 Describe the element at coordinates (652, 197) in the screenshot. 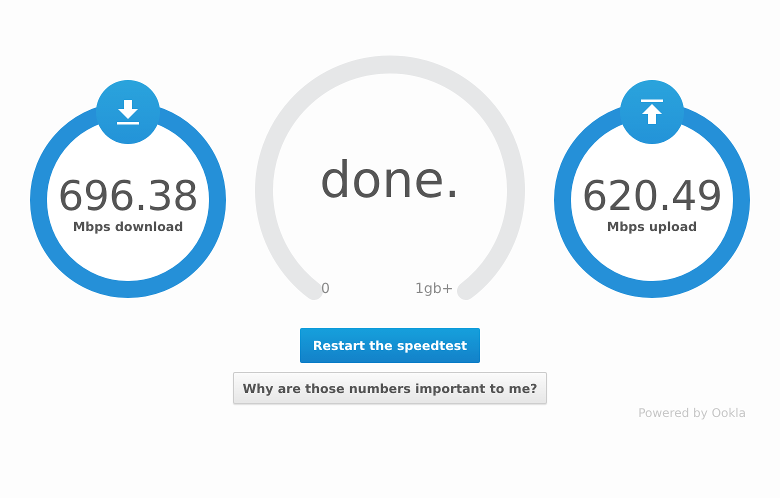

I see `speed-value: 620.49` at that location.